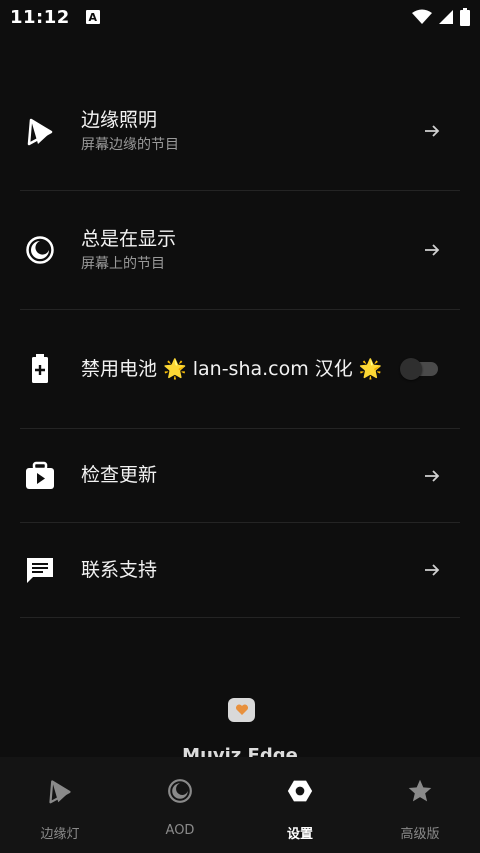  What do you see at coordinates (300, 791) in the screenshot?
I see `settings-icon` at bounding box center [300, 791].